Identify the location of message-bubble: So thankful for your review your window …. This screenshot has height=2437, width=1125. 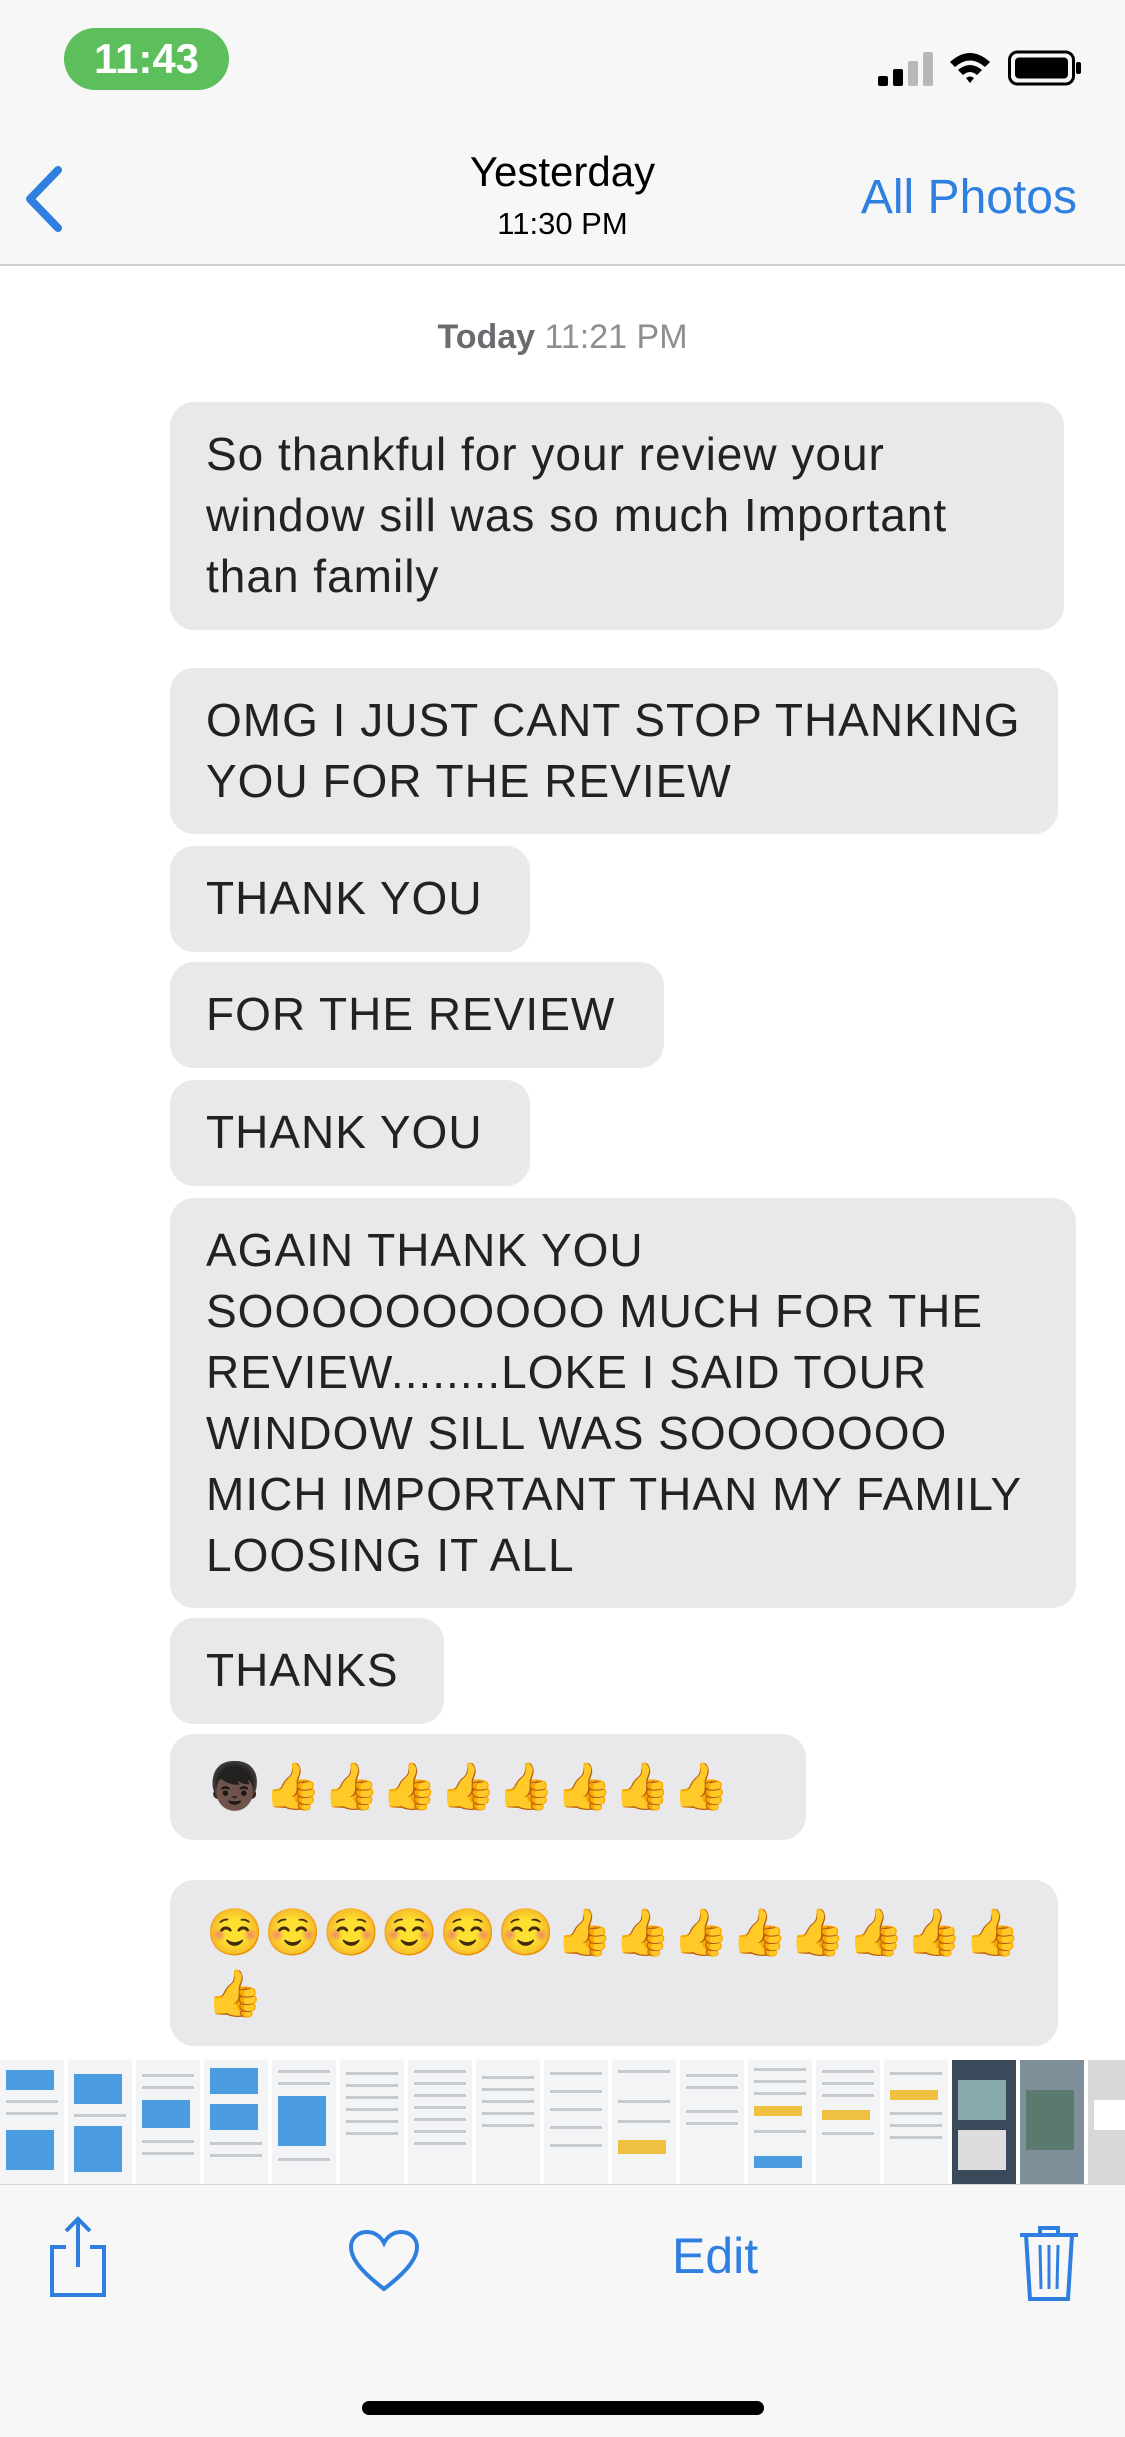
(617, 516).